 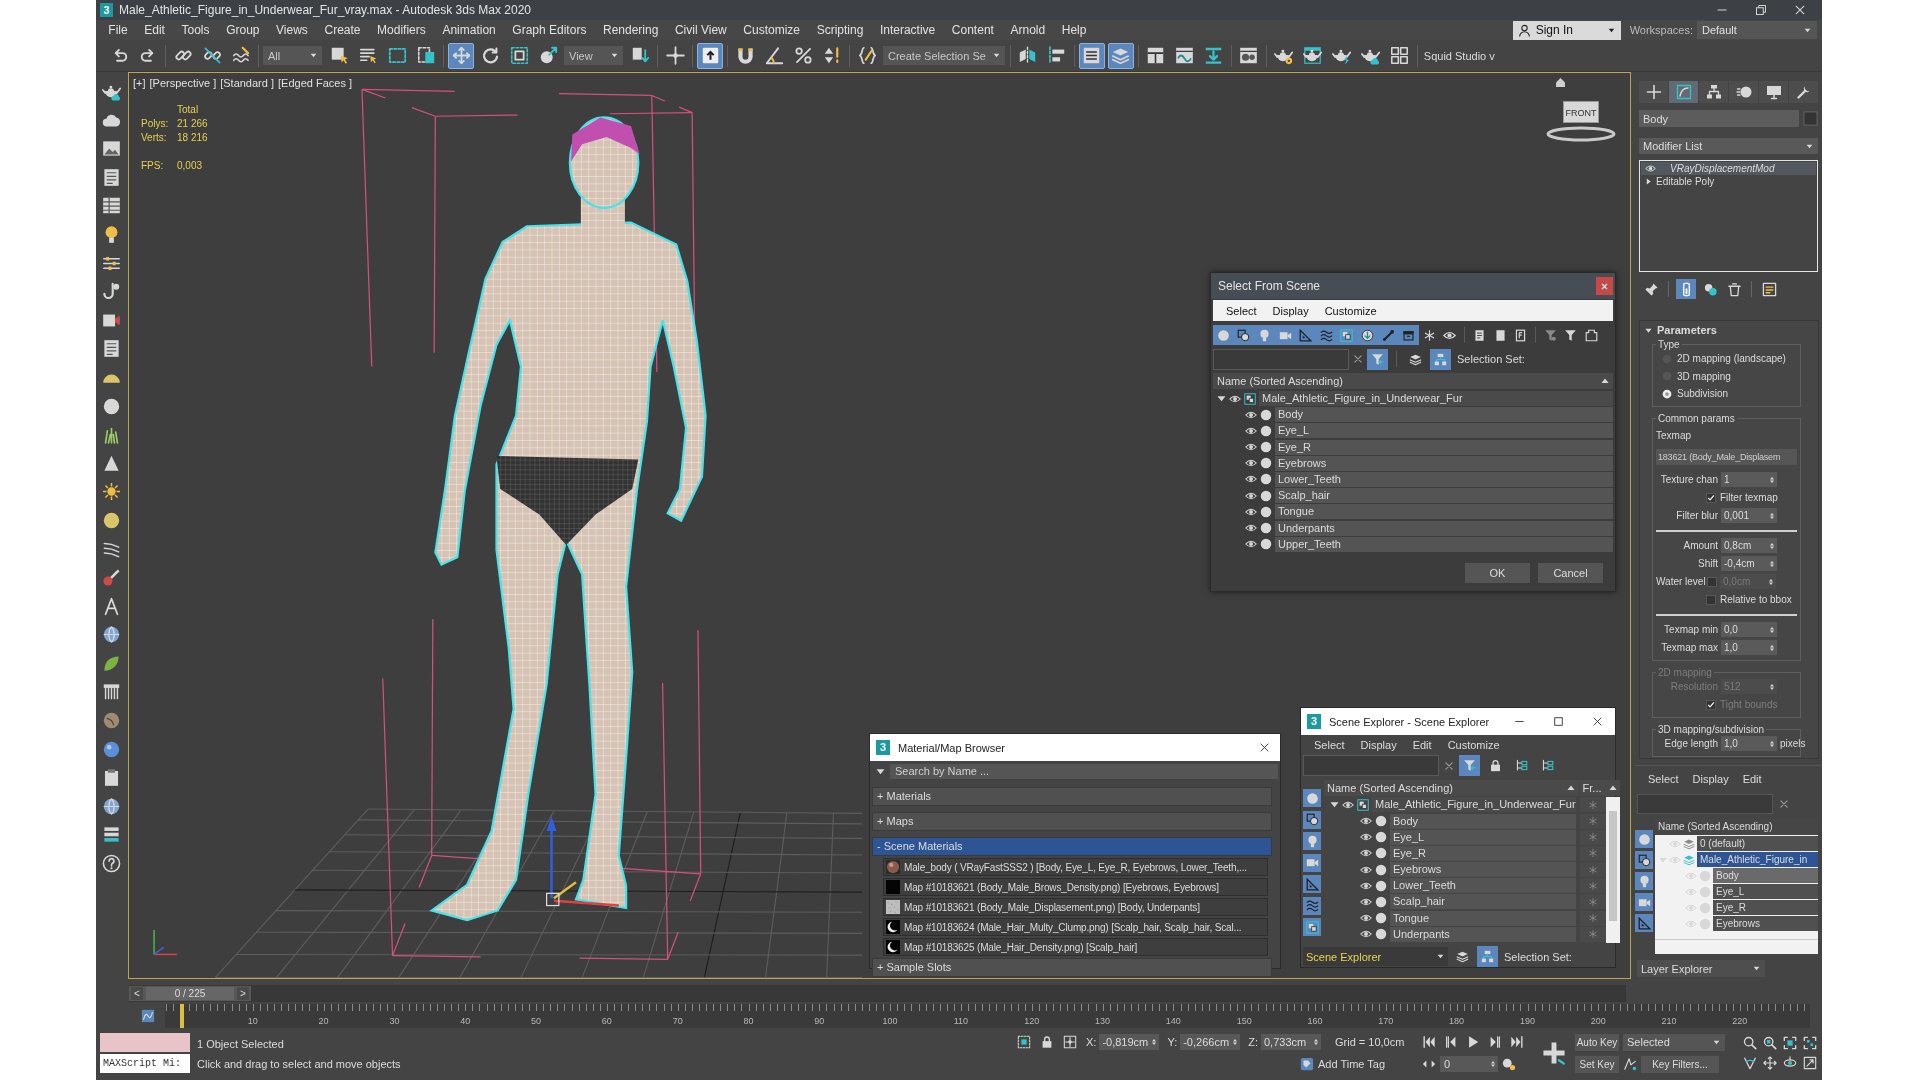 I want to click on next-frame-button: >, so click(x=243, y=993).